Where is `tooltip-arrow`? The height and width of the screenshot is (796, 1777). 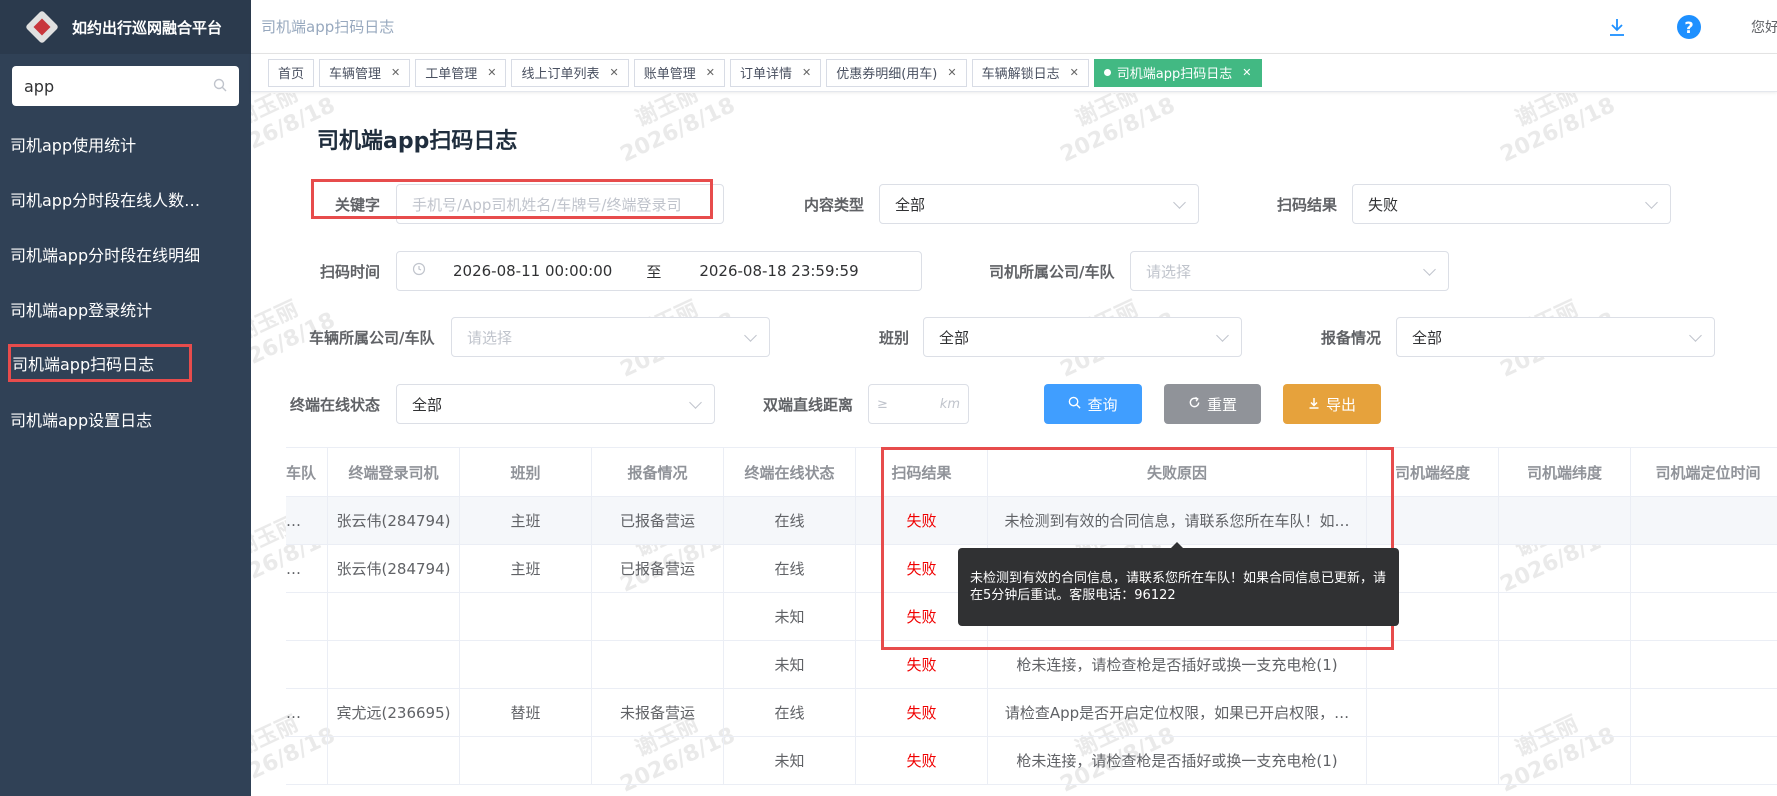 tooltip-arrow is located at coordinates (1177, 545).